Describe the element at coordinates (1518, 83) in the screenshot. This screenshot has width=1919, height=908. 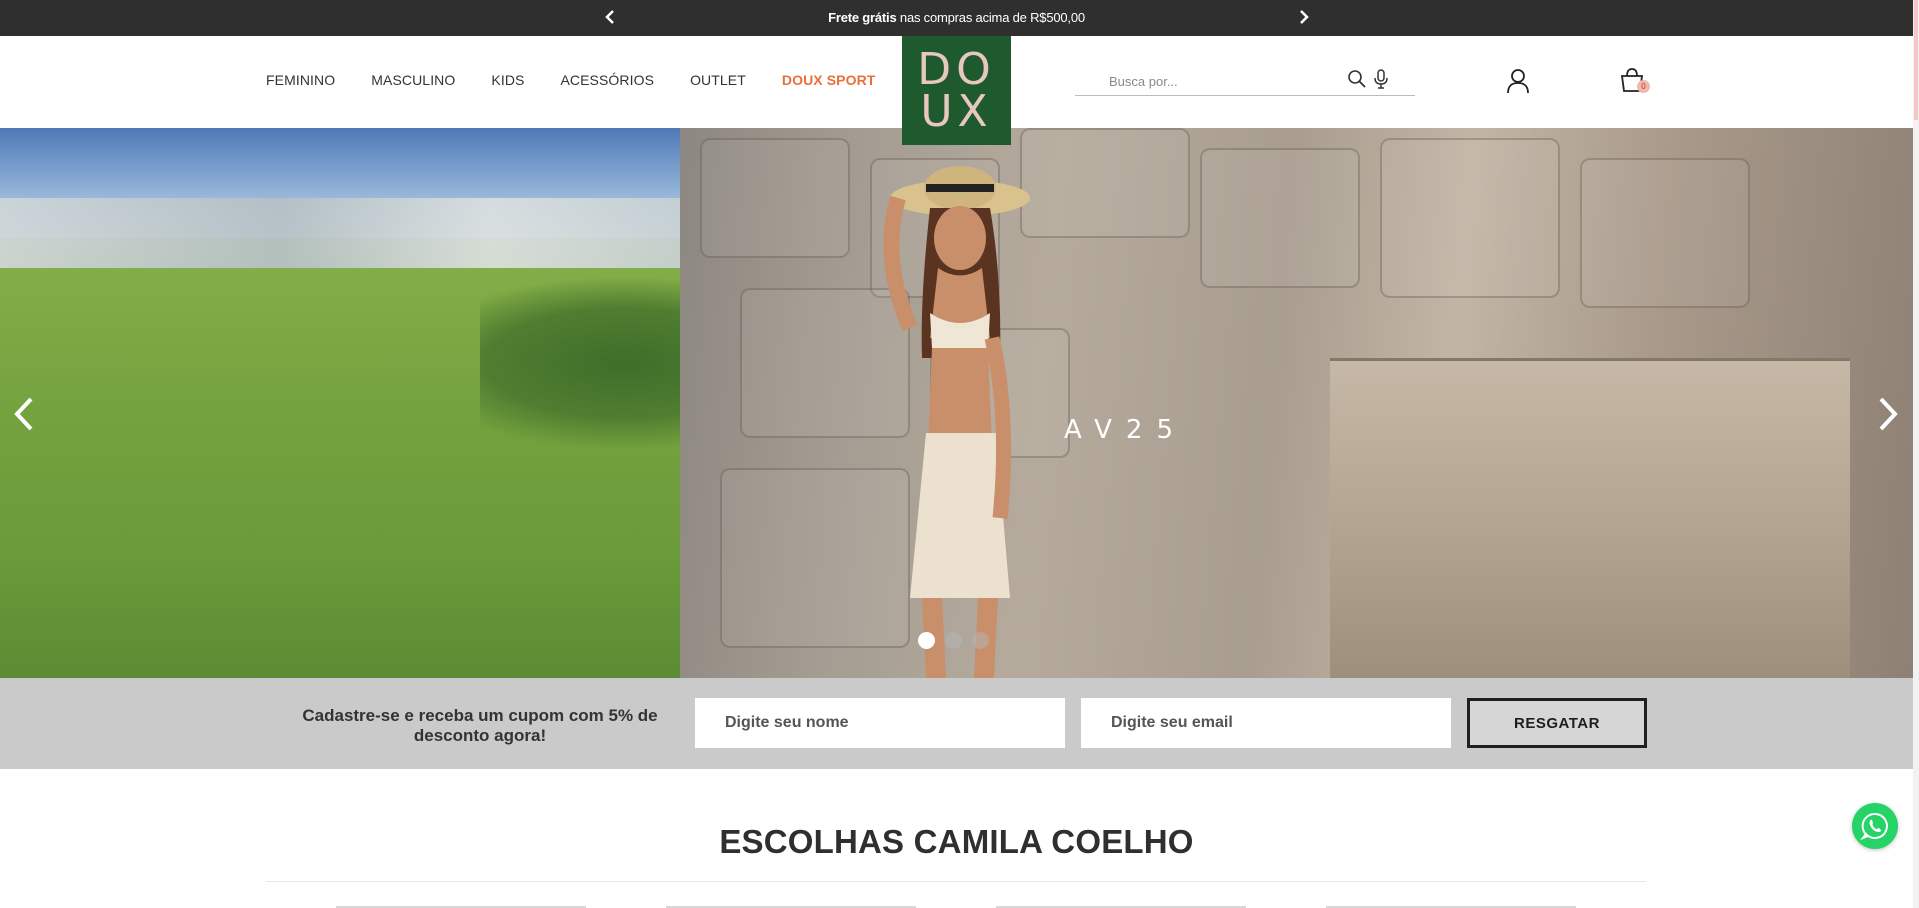
I see `account-icon` at that location.